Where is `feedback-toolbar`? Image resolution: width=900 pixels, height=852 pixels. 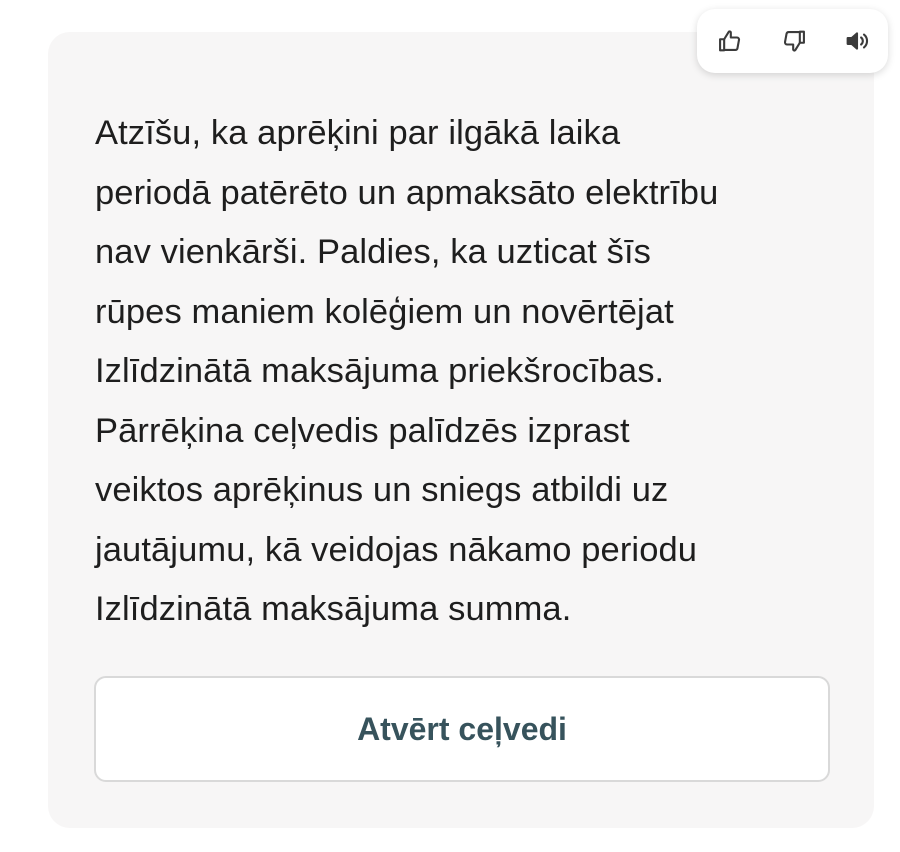
feedback-toolbar is located at coordinates (792, 41).